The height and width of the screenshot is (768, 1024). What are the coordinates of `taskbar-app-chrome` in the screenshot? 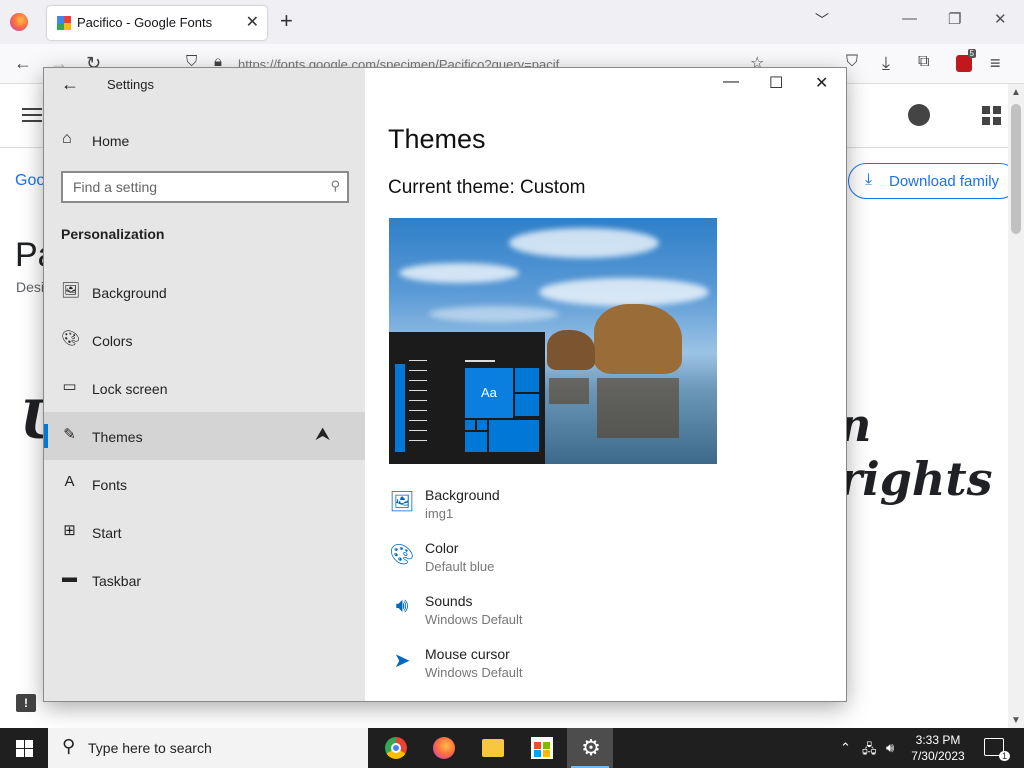 It's located at (395, 748).